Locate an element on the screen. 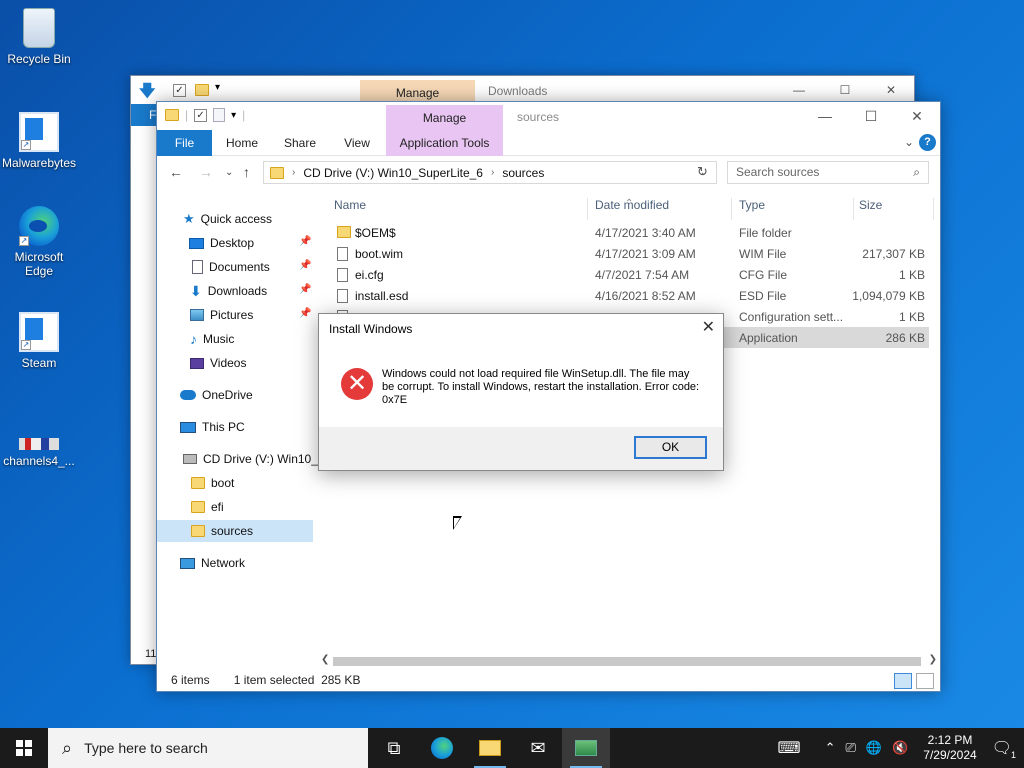 Image resolution: width=1024 pixels, height=768 pixels. scroll-left-icon: ❮ is located at coordinates (325, 659).